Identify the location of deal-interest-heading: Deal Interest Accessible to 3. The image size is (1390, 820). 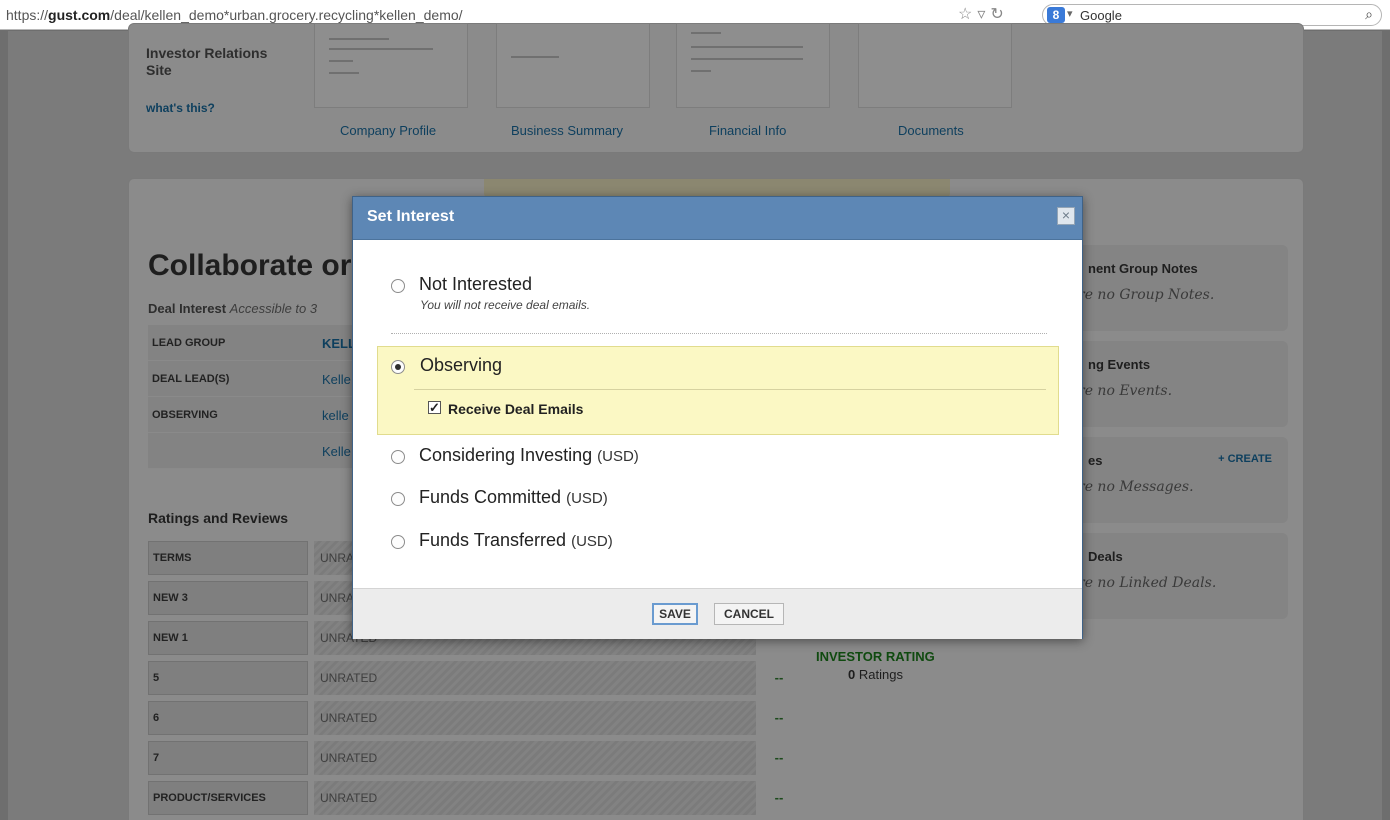
(232, 308).